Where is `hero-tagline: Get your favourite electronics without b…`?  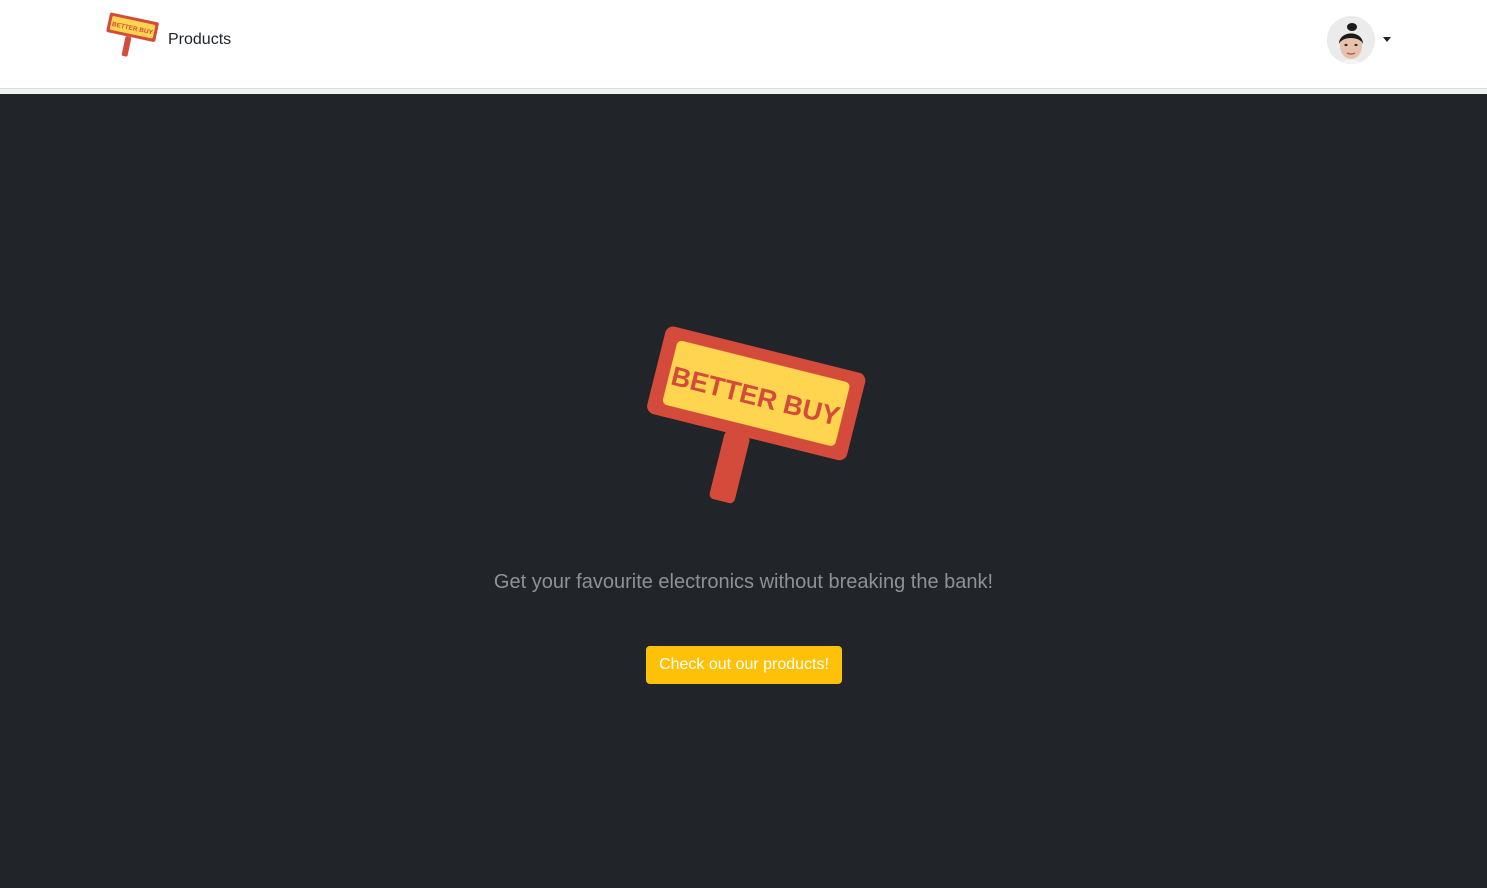
hero-tagline: Get your favourite electronics without b… is located at coordinates (743, 582).